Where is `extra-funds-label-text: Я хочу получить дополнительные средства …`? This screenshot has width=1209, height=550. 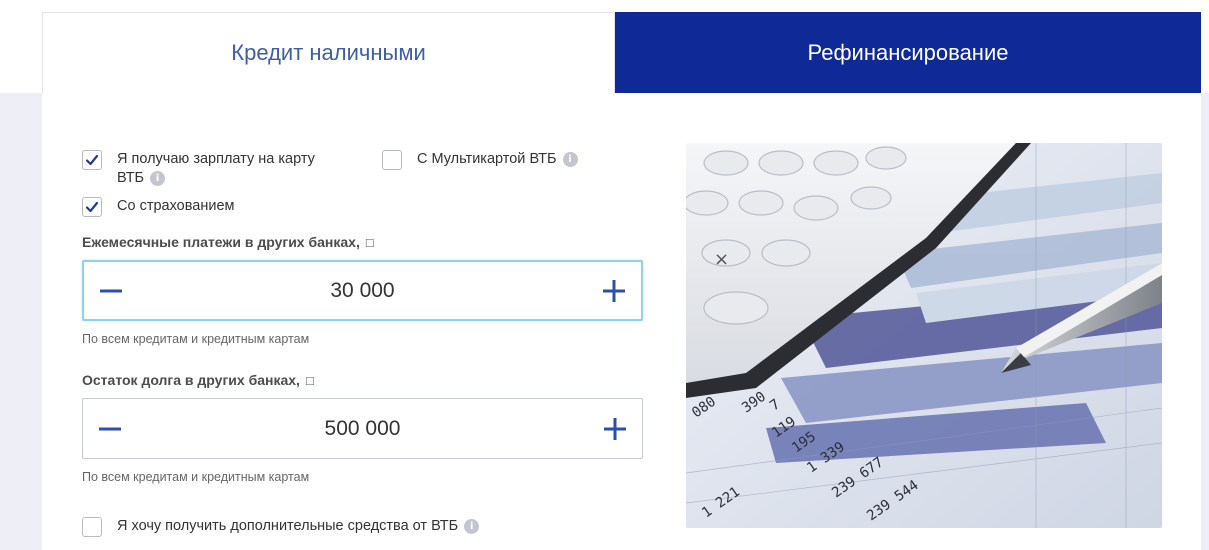
extra-funds-label-text: Я хочу получить дополнительные средства … is located at coordinates (288, 526).